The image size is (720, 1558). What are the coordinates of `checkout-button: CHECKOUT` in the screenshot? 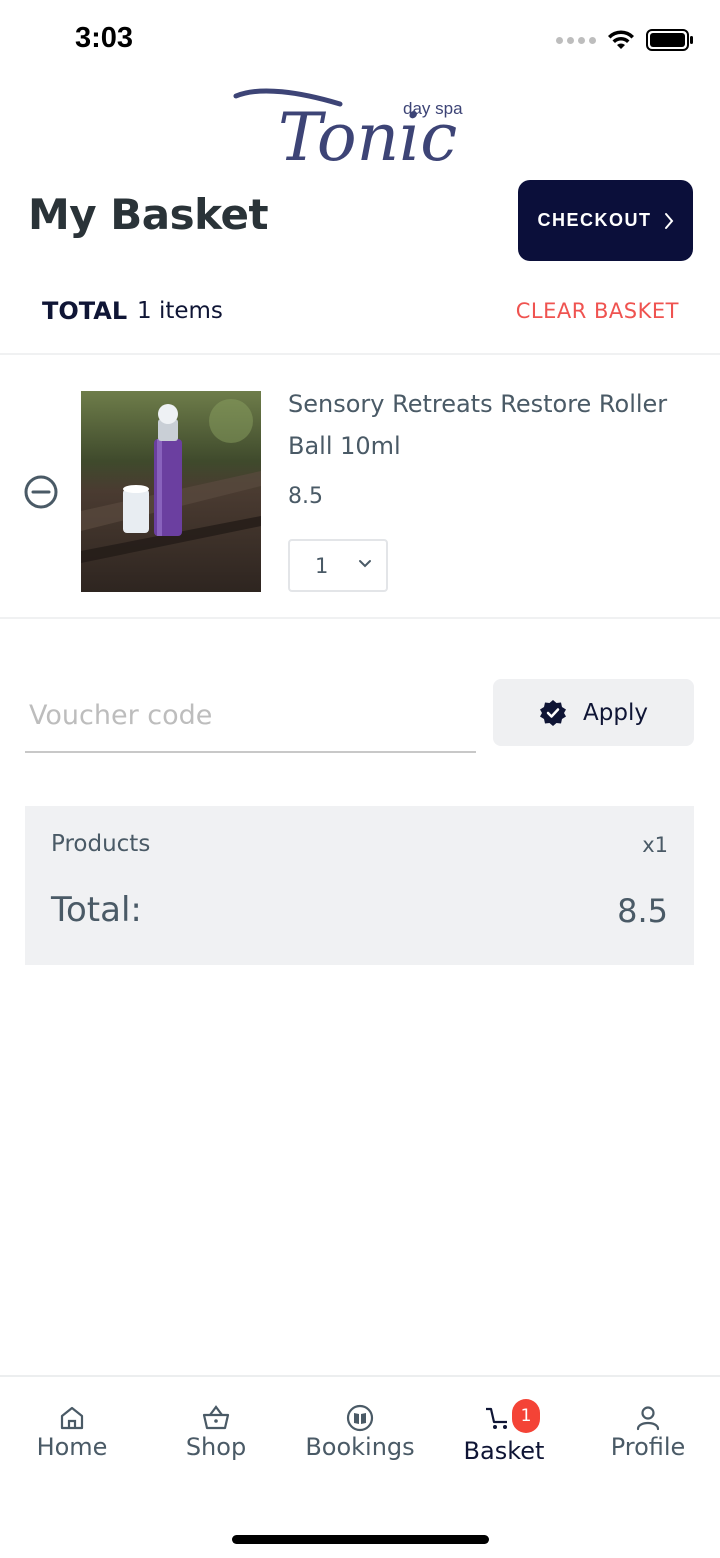 It's located at (605, 220).